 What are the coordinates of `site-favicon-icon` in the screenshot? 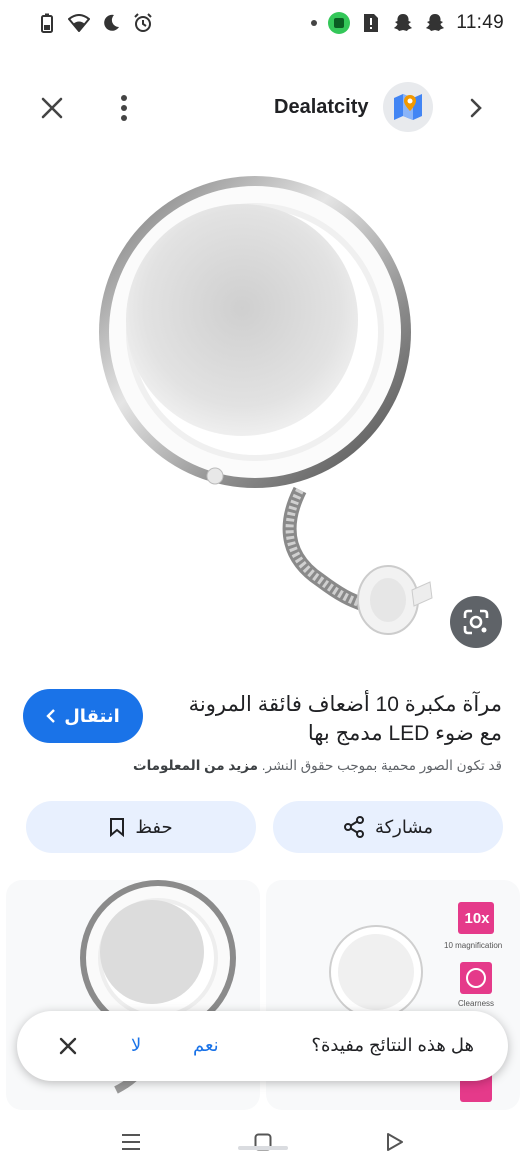 It's located at (408, 107).